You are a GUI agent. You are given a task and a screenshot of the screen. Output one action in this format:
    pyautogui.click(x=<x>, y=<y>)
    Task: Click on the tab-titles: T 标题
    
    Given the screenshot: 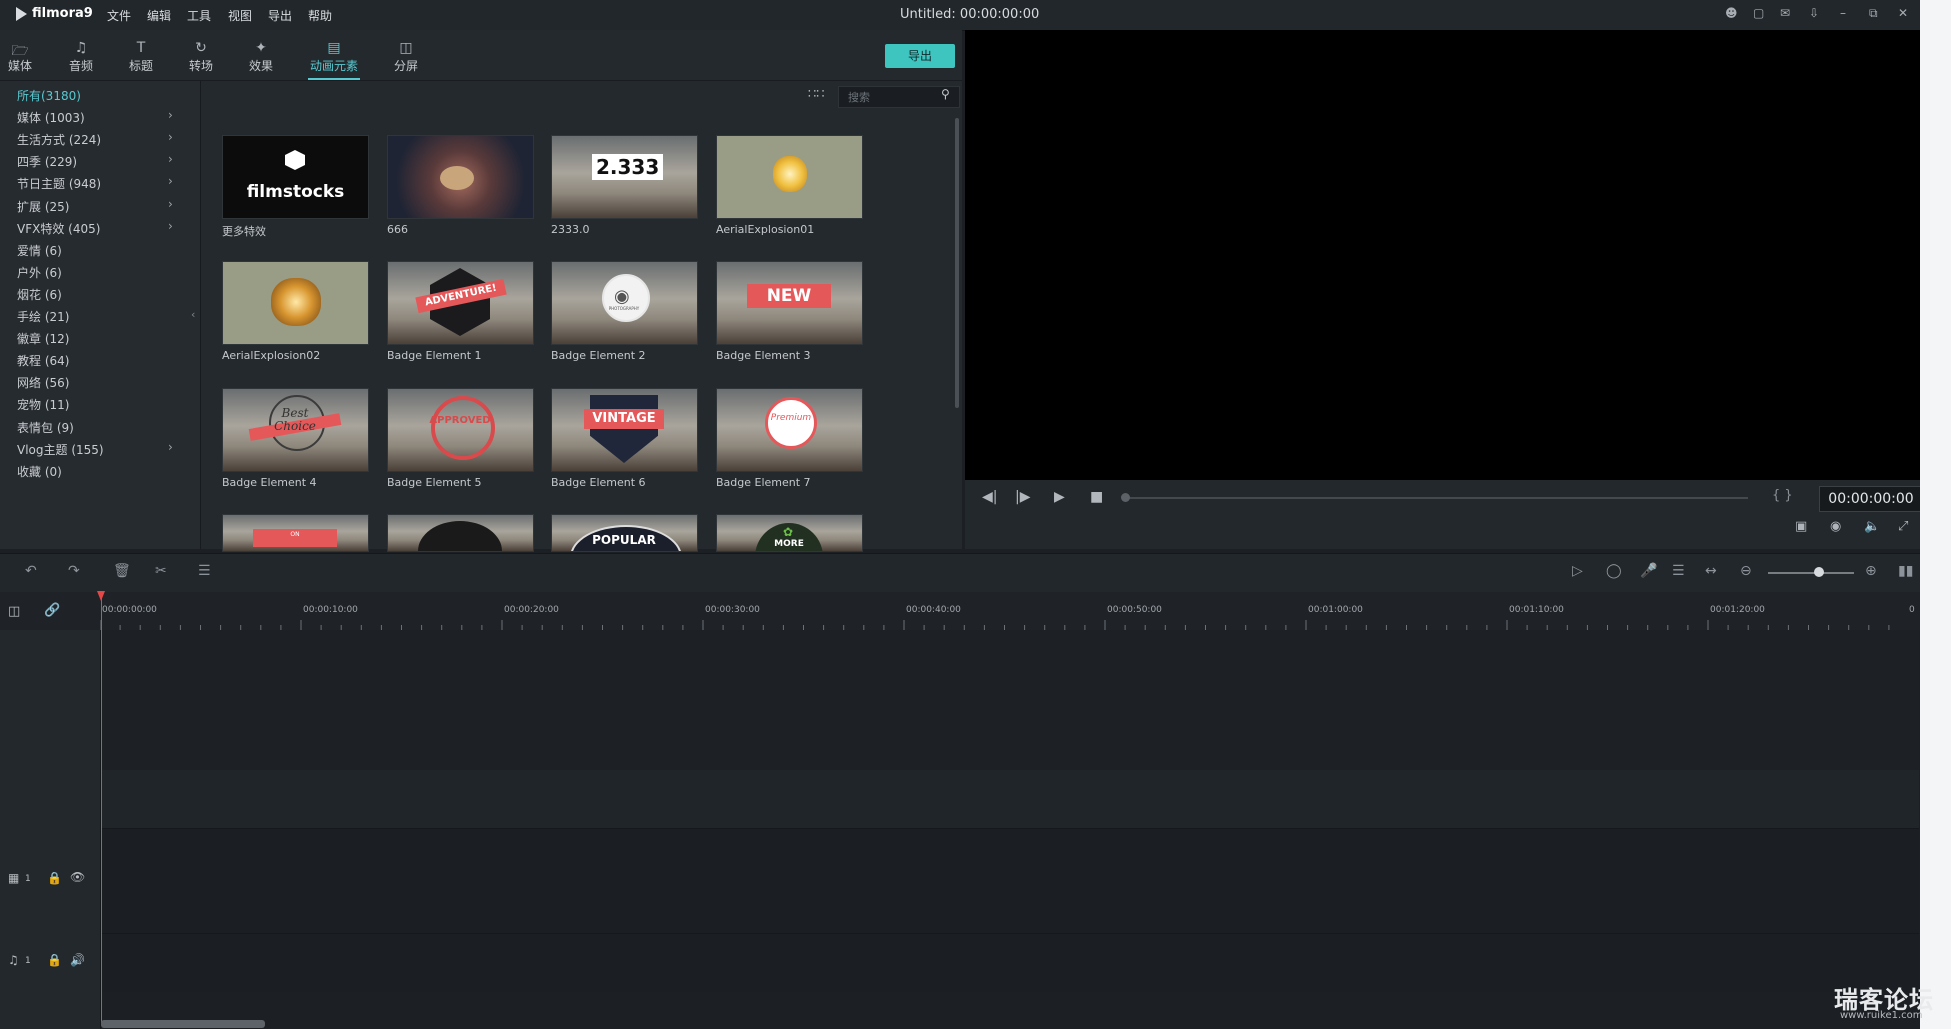 What is the action you would take?
    pyautogui.click(x=141, y=57)
    